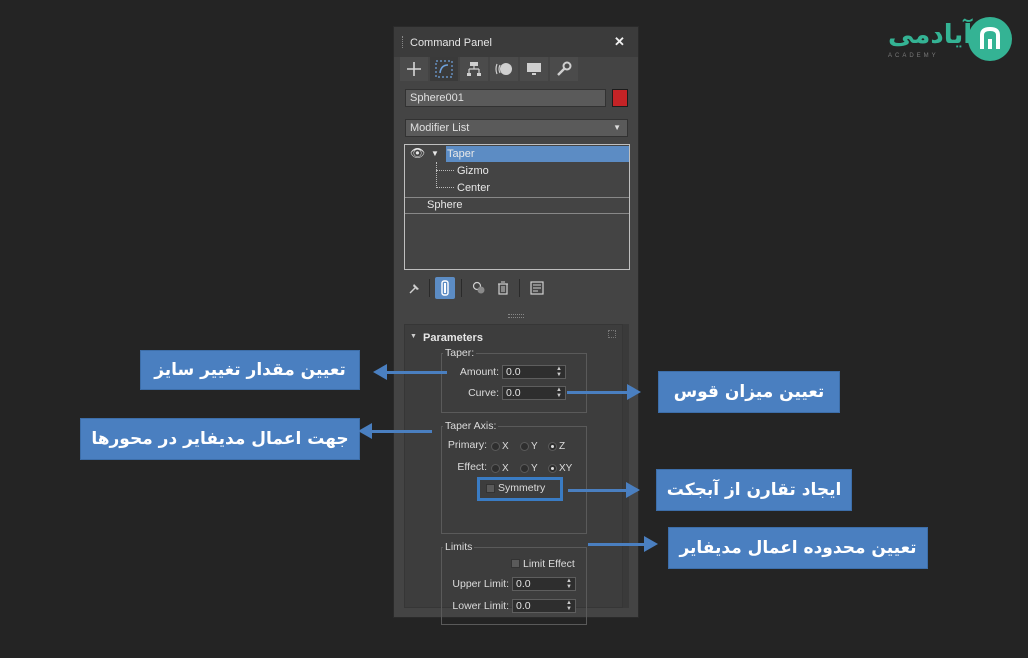 This screenshot has width=1028, height=658. I want to click on lower-limit-spinner: 0.0 ▲ ▼, so click(544, 606).